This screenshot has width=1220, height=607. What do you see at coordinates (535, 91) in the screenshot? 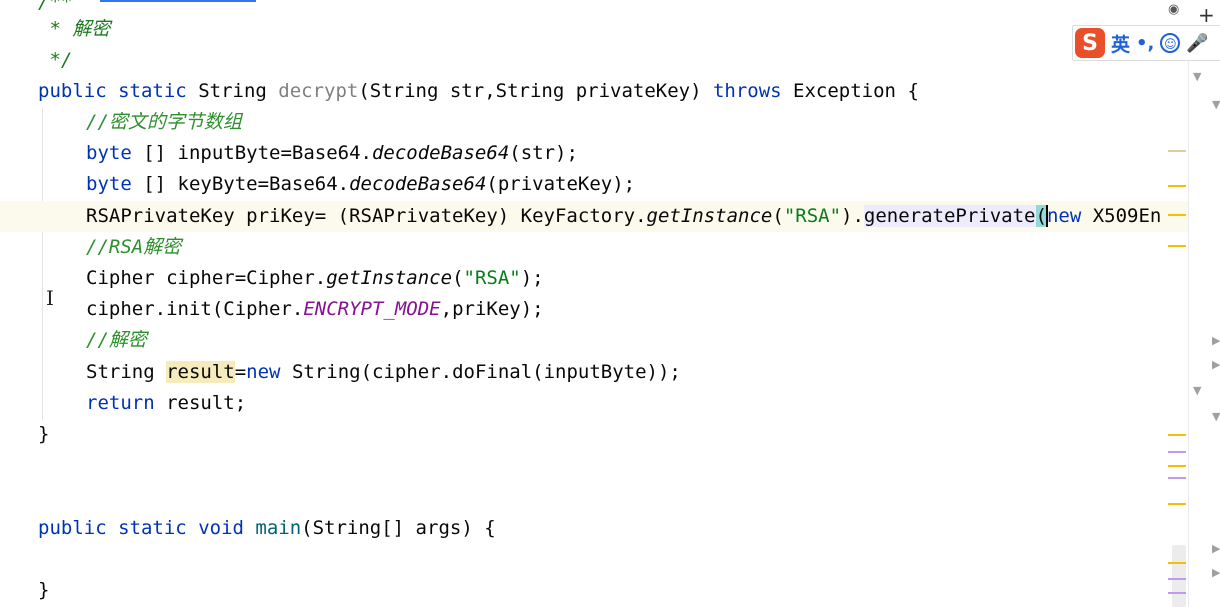
I see `params: (String str,String privateKey)` at bounding box center [535, 91].